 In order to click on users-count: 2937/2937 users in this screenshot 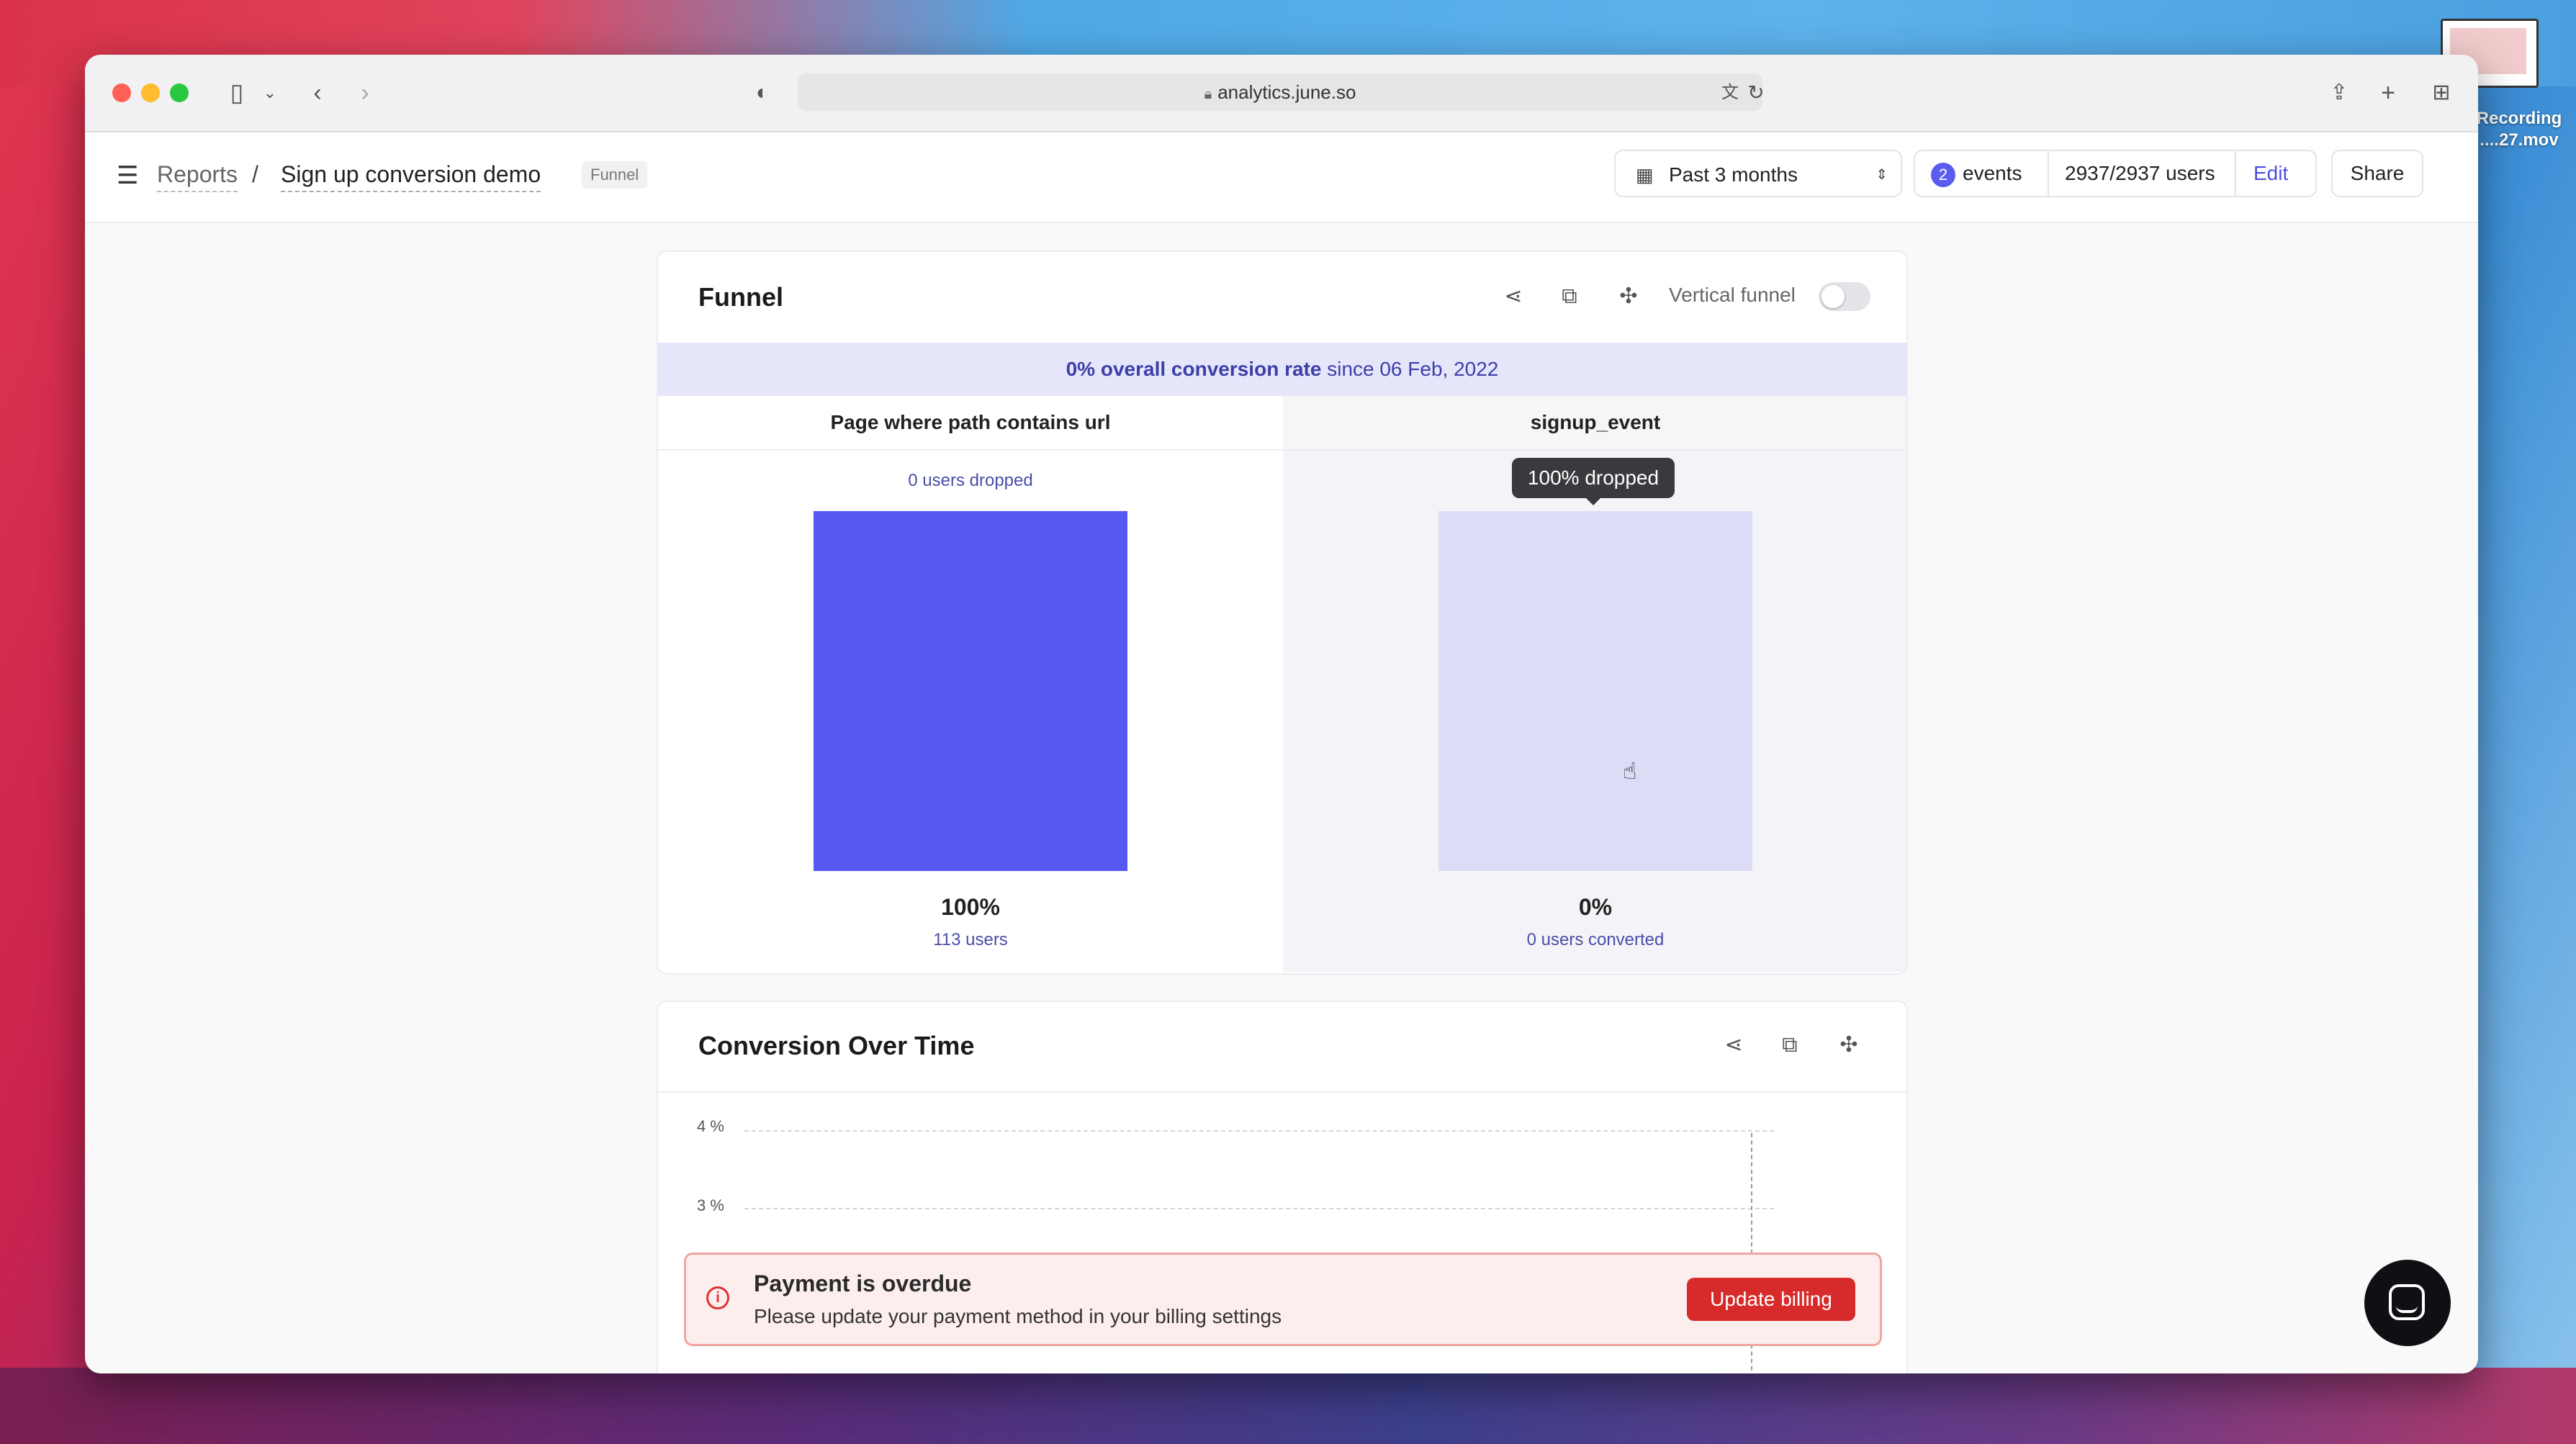, I will do `click(2140, 173)`.